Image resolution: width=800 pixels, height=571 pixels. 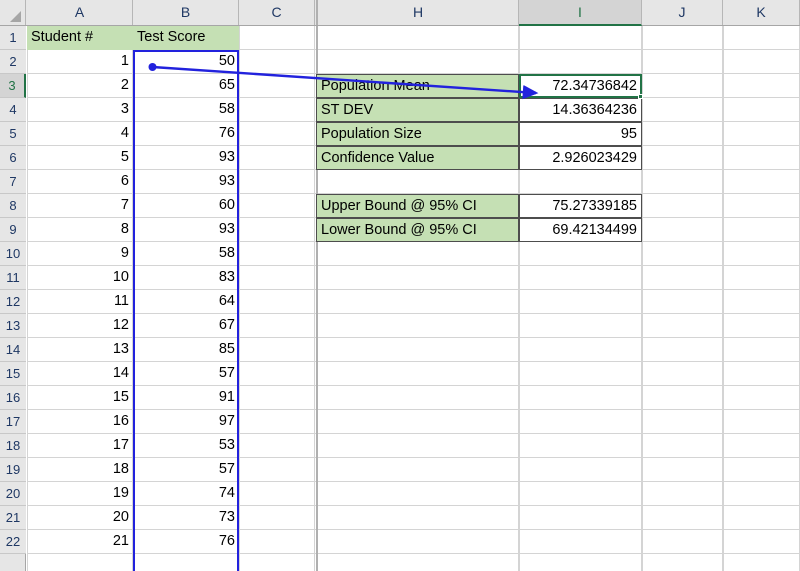 What do you see at coordinates (13, 134) in the screenshot?
I see `row-header-5: 5` at bounding box center [13, 134].